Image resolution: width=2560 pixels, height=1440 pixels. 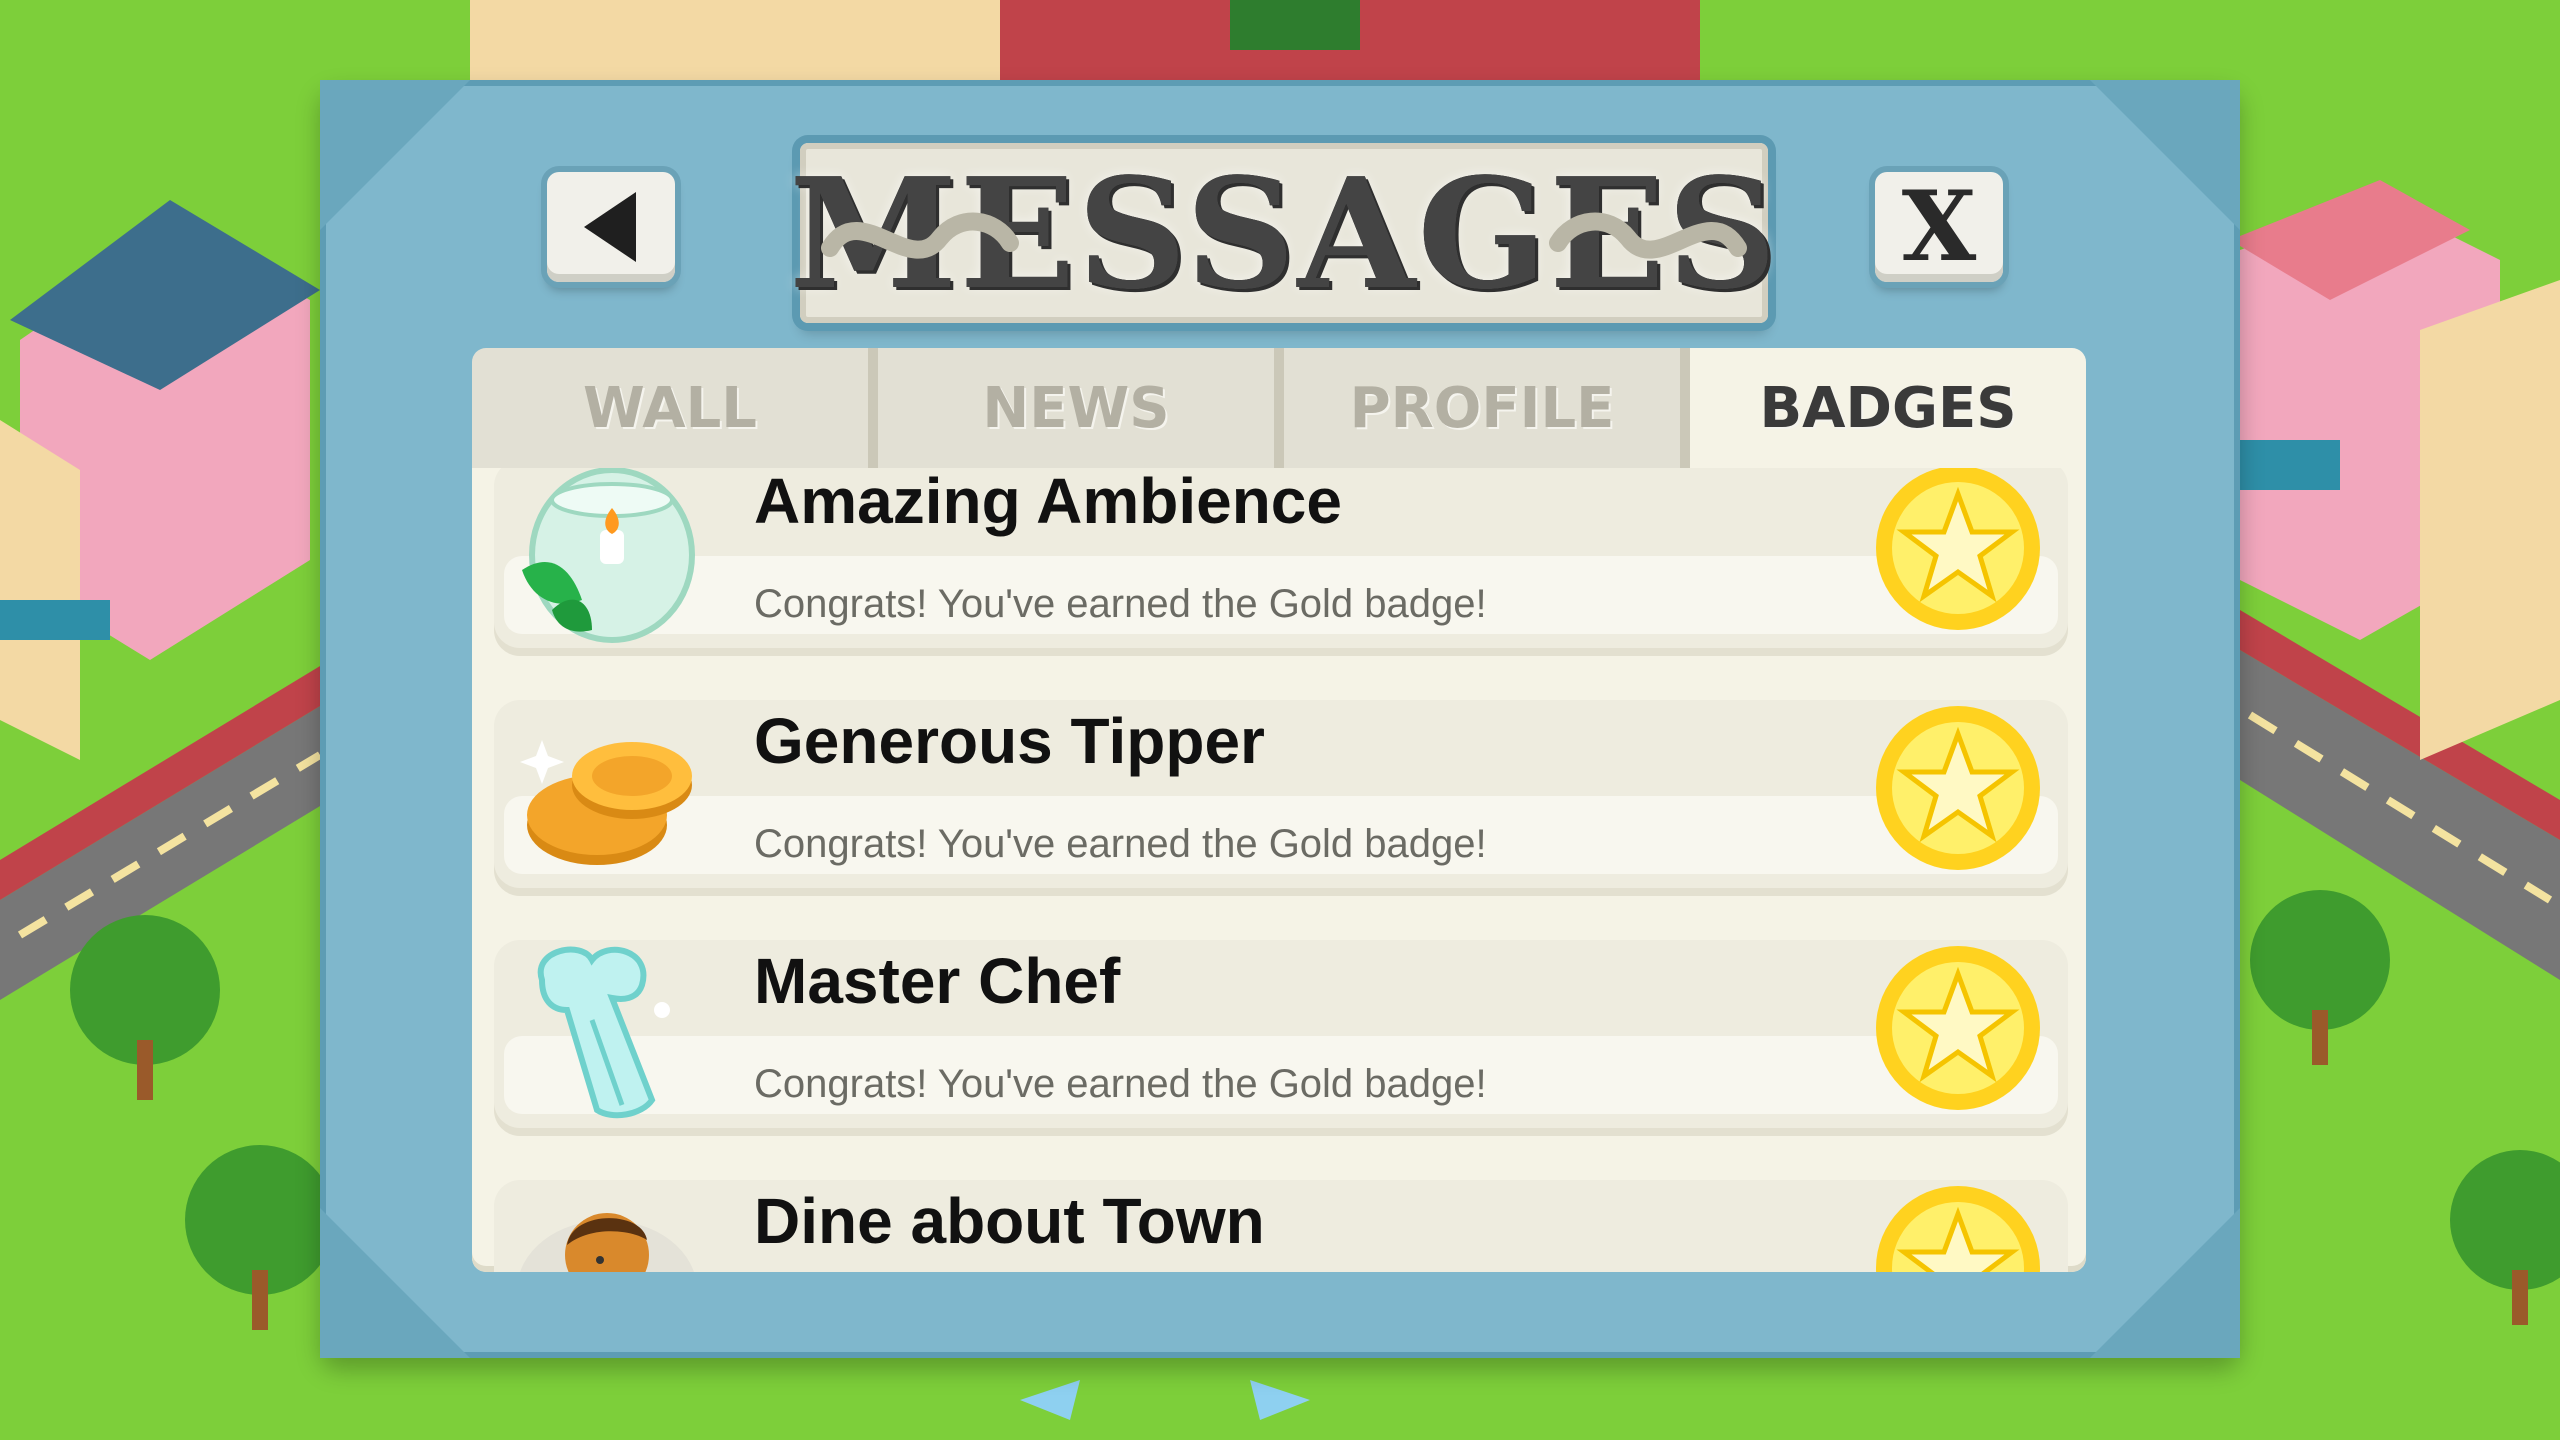 I want to click on badge-title: Master Chef, so click(x=937, y=981).